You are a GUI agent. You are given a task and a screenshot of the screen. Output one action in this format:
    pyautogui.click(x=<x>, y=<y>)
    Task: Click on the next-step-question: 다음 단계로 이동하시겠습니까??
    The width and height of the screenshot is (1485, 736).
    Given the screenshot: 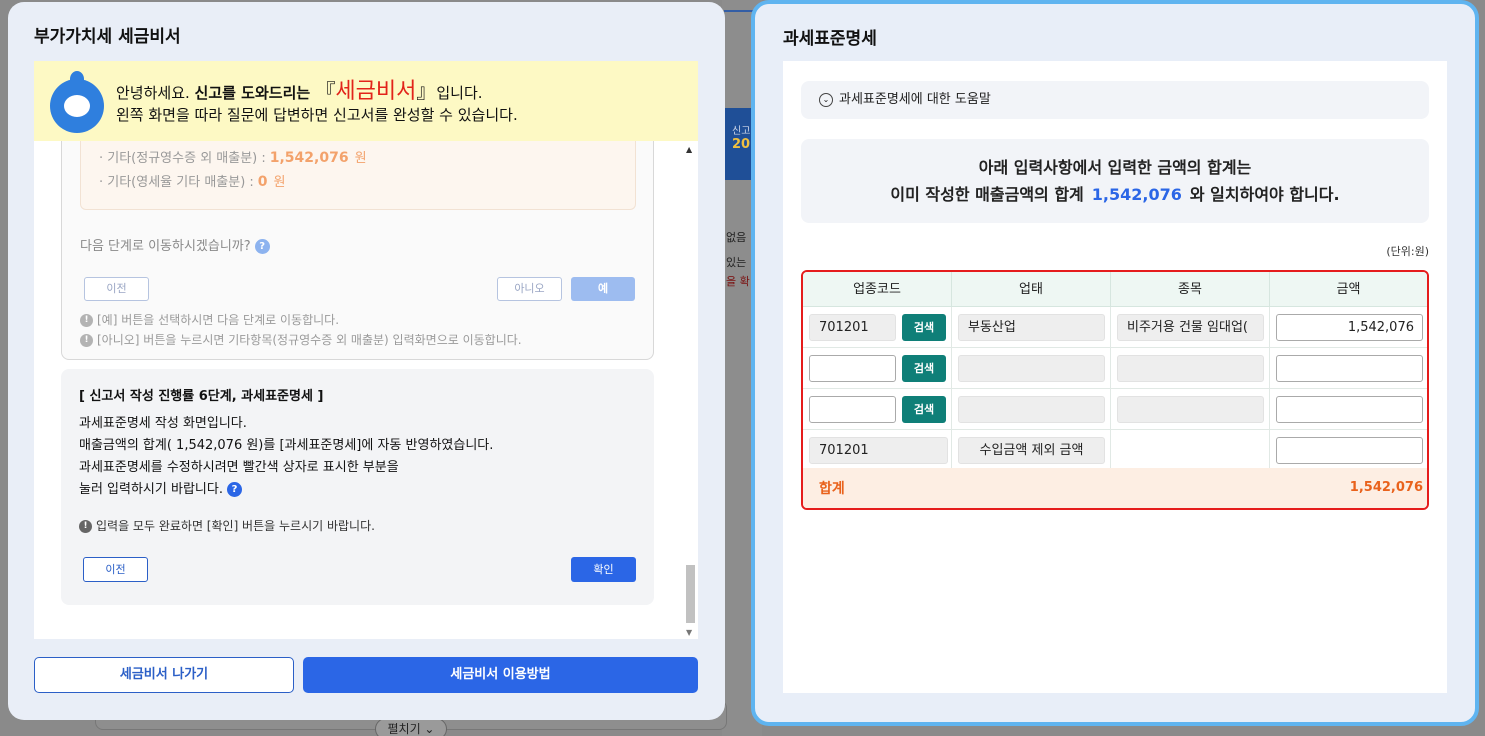 What is the action you would take?
    pyautogui.click(x=175, y=244)
    